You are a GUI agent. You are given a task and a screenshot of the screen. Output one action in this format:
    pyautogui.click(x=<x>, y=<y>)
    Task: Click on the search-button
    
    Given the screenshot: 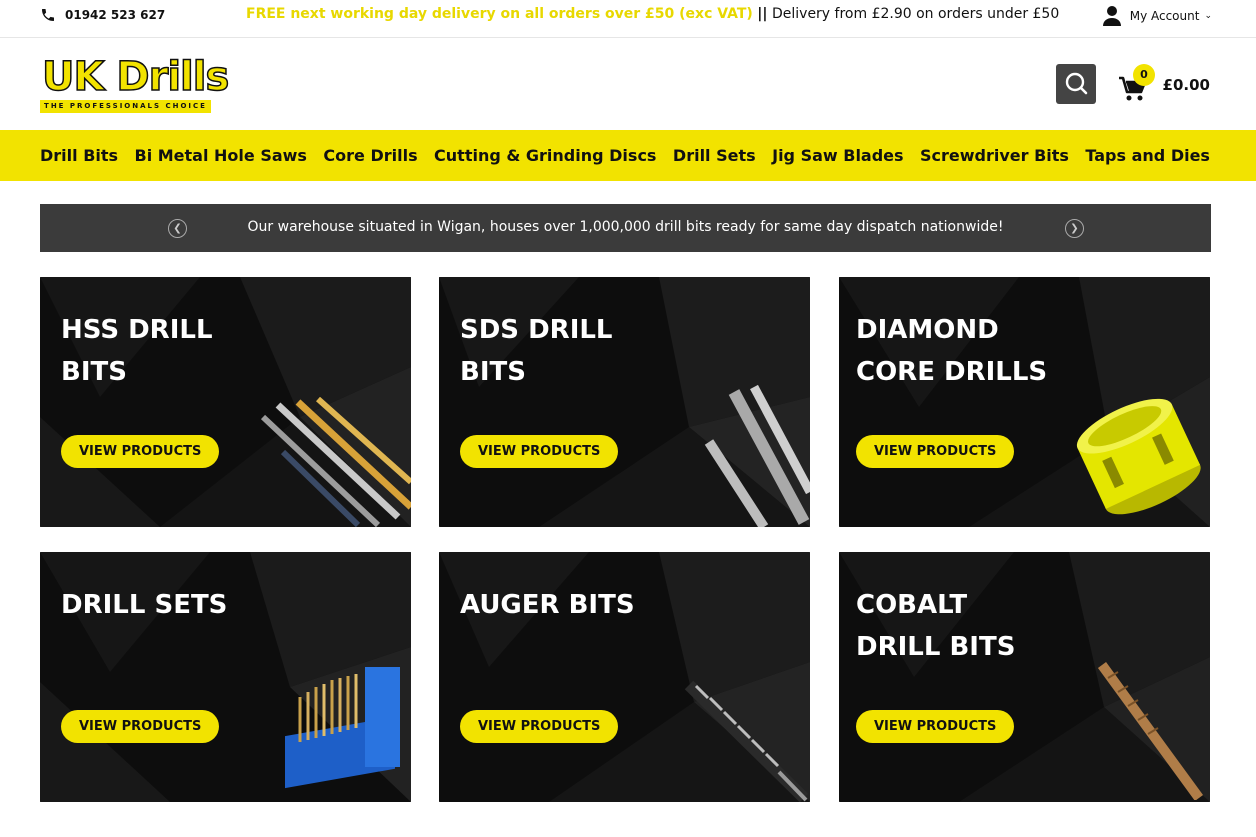 What is the action you would take?
    pyautogui.click(x=1076, y=84)
    